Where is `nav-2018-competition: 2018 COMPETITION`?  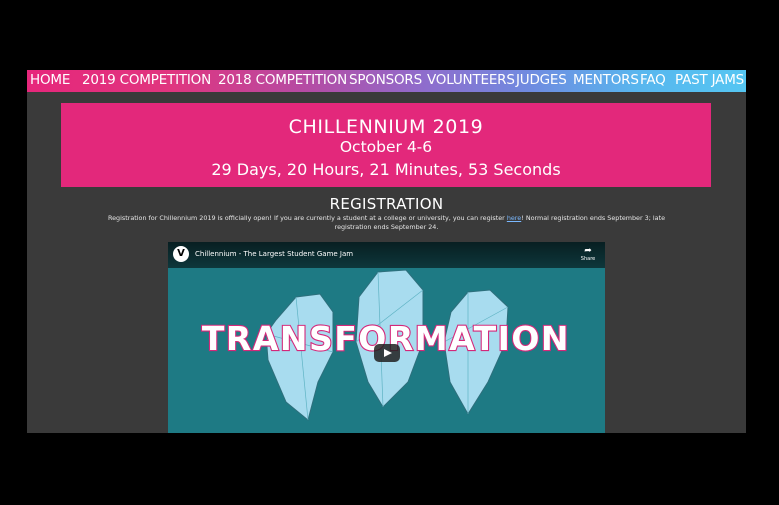
nav-2018-competition: 2018 COMPETITION is located at coordinates (282, 80).